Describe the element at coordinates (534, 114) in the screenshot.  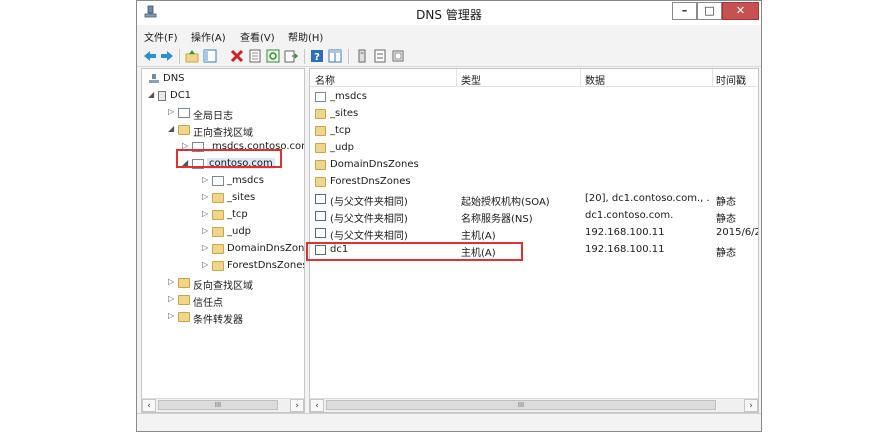
I see `list-row: _sites` at that location.